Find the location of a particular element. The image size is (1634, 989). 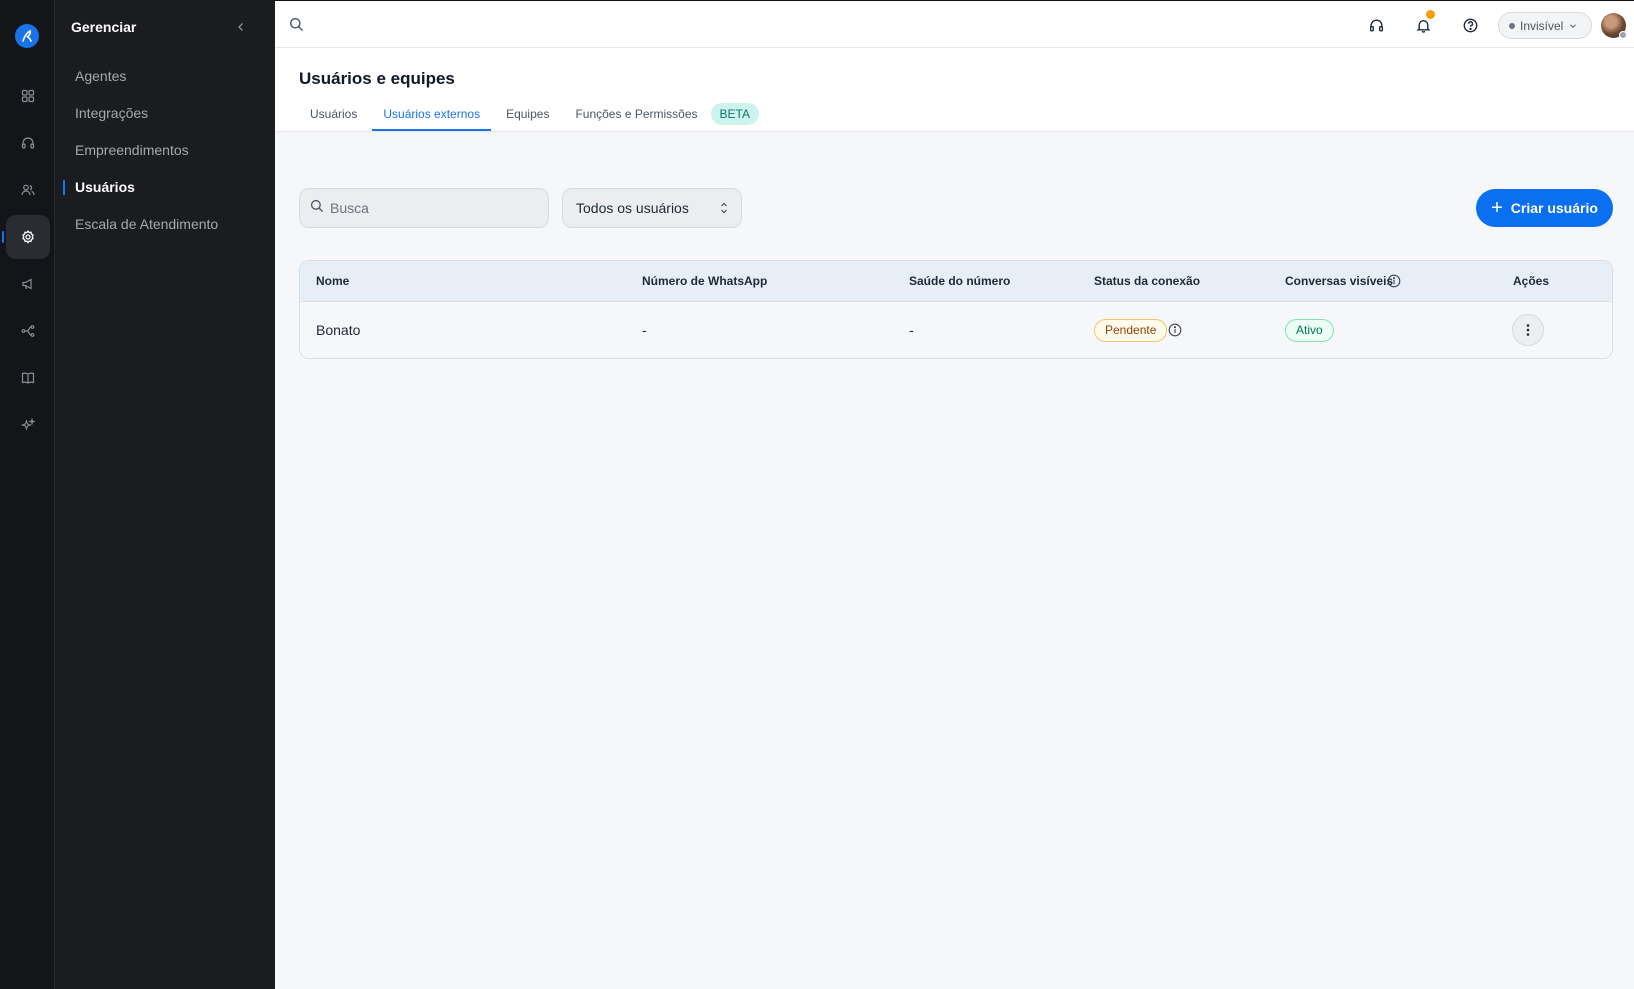

dashboard-icon is located at coordinates (28, 96).